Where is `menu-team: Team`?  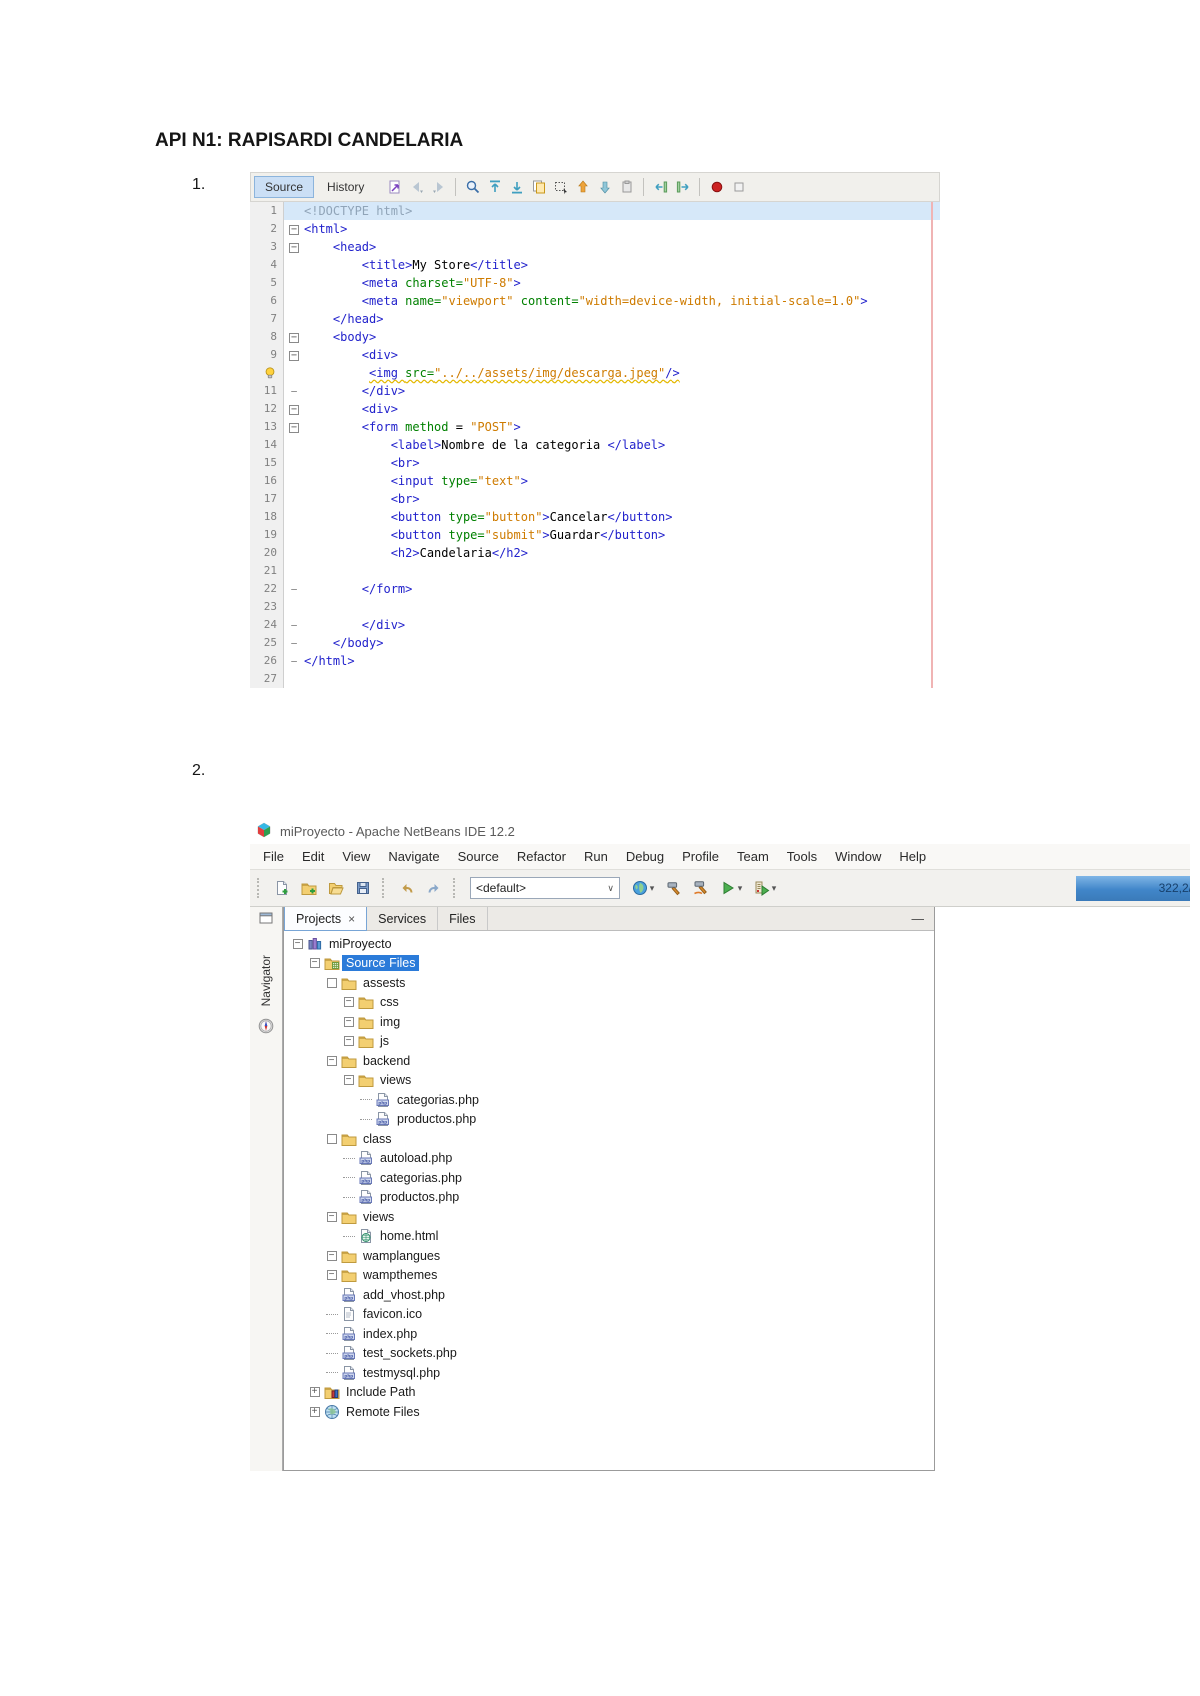 menu-team: Team is located at coordinates (753, 856).